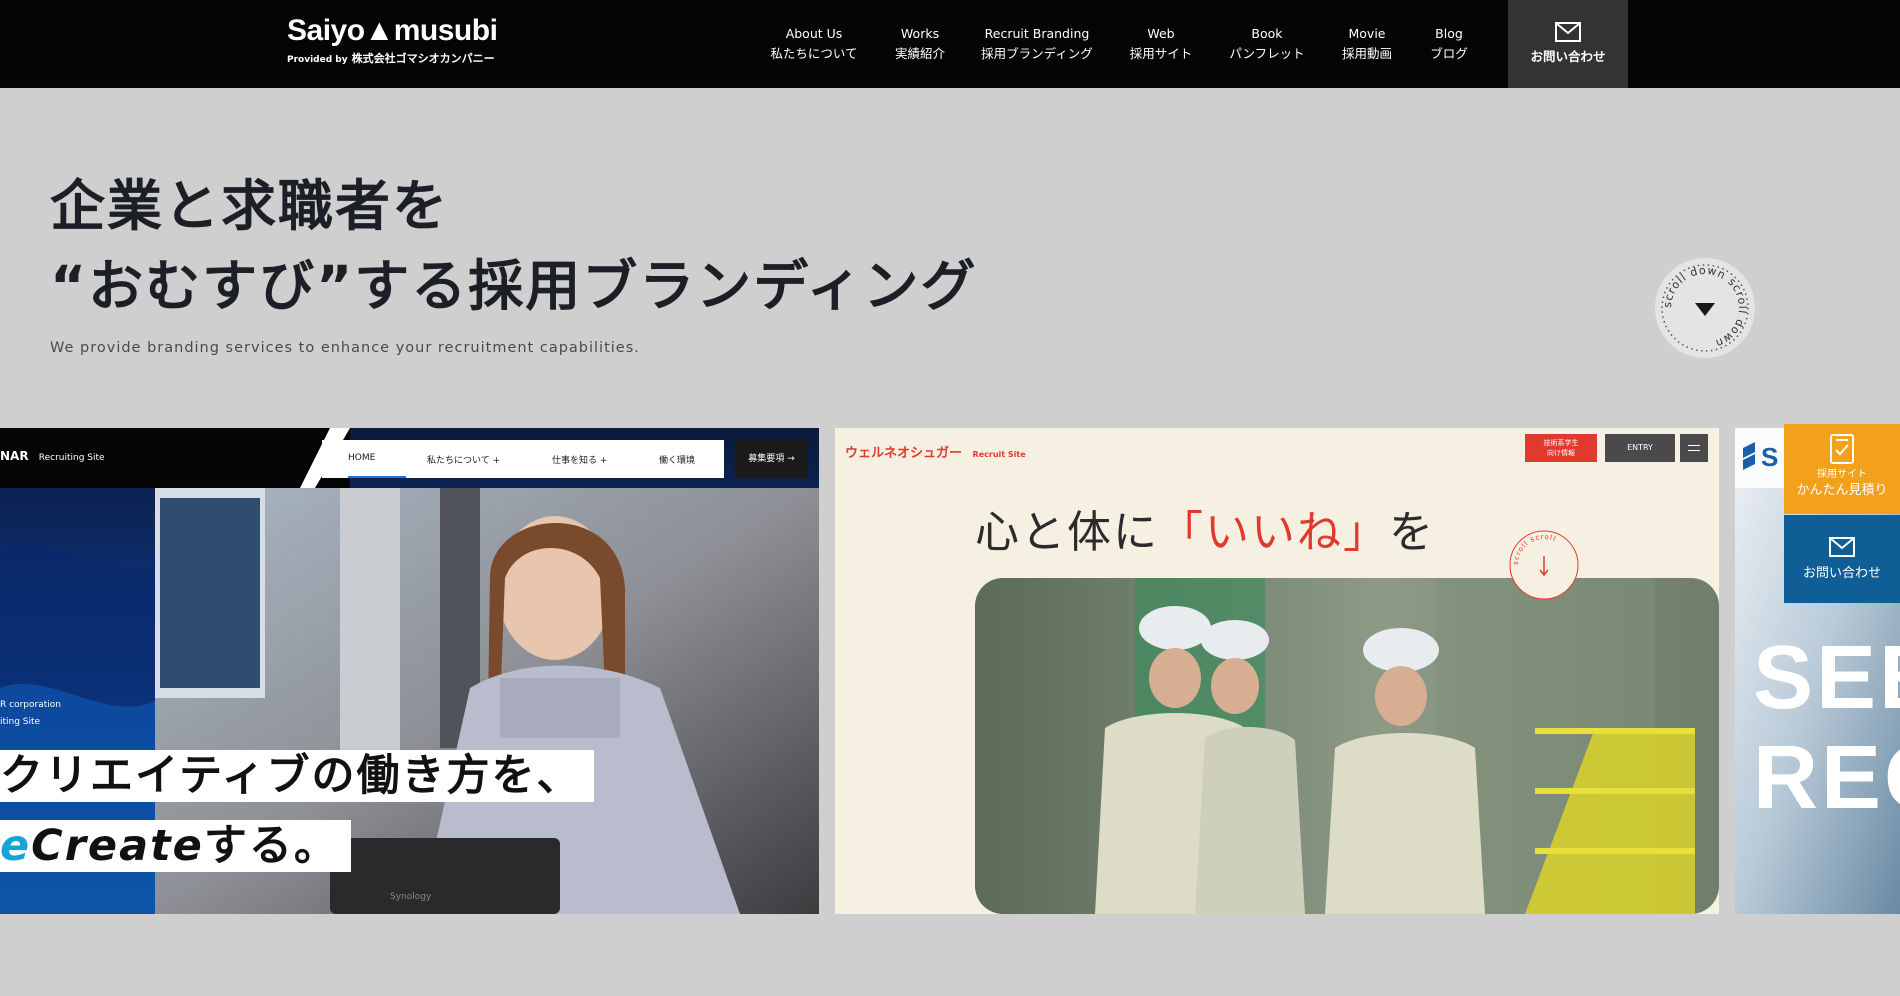 The width and height of the screenshot is (1900, 996). I want to click on nav-blog: Blog ブログ, so click(1449, 44).